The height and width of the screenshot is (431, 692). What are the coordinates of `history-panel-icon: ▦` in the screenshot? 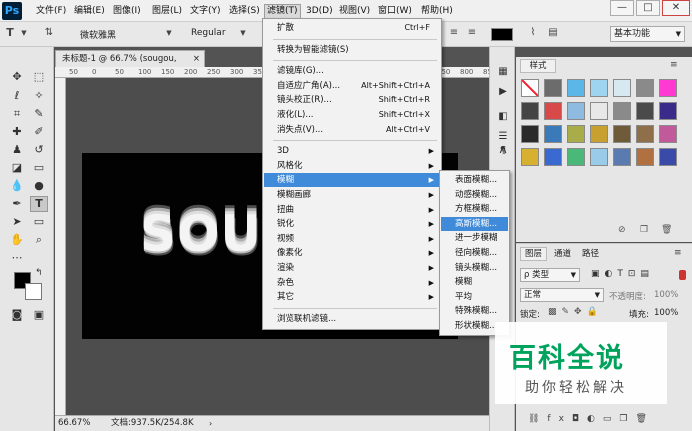 It's located at (503, 72).